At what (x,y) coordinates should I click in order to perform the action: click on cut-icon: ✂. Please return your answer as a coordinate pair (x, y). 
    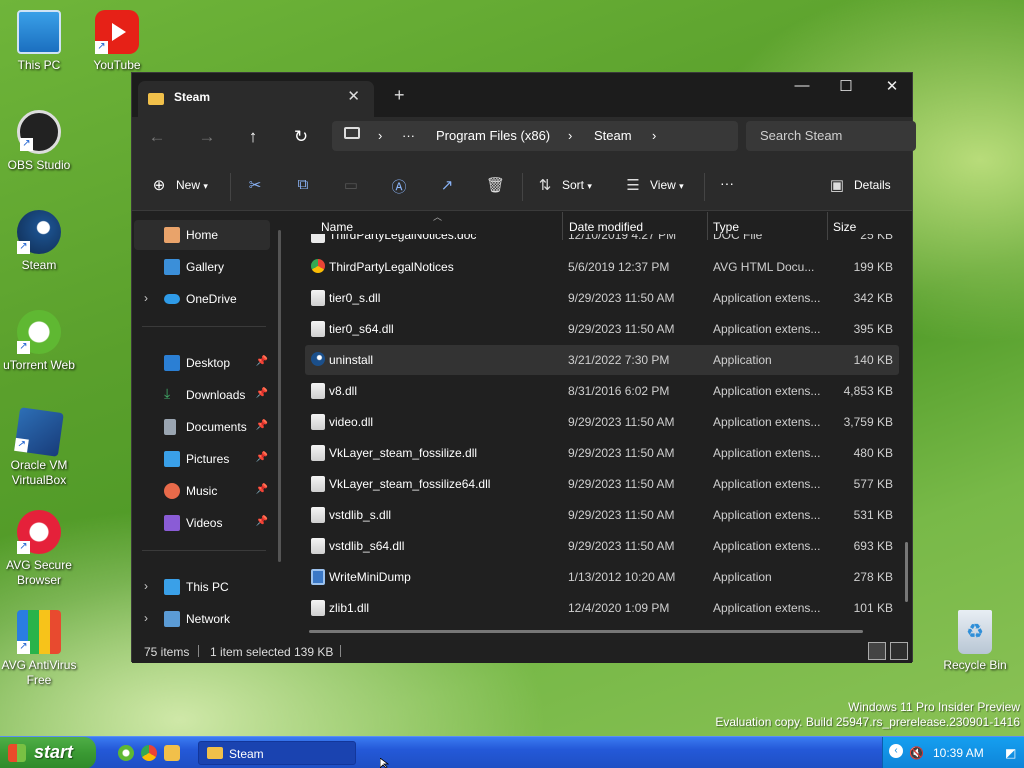
    Looking at the image, I should click on (255, 185).